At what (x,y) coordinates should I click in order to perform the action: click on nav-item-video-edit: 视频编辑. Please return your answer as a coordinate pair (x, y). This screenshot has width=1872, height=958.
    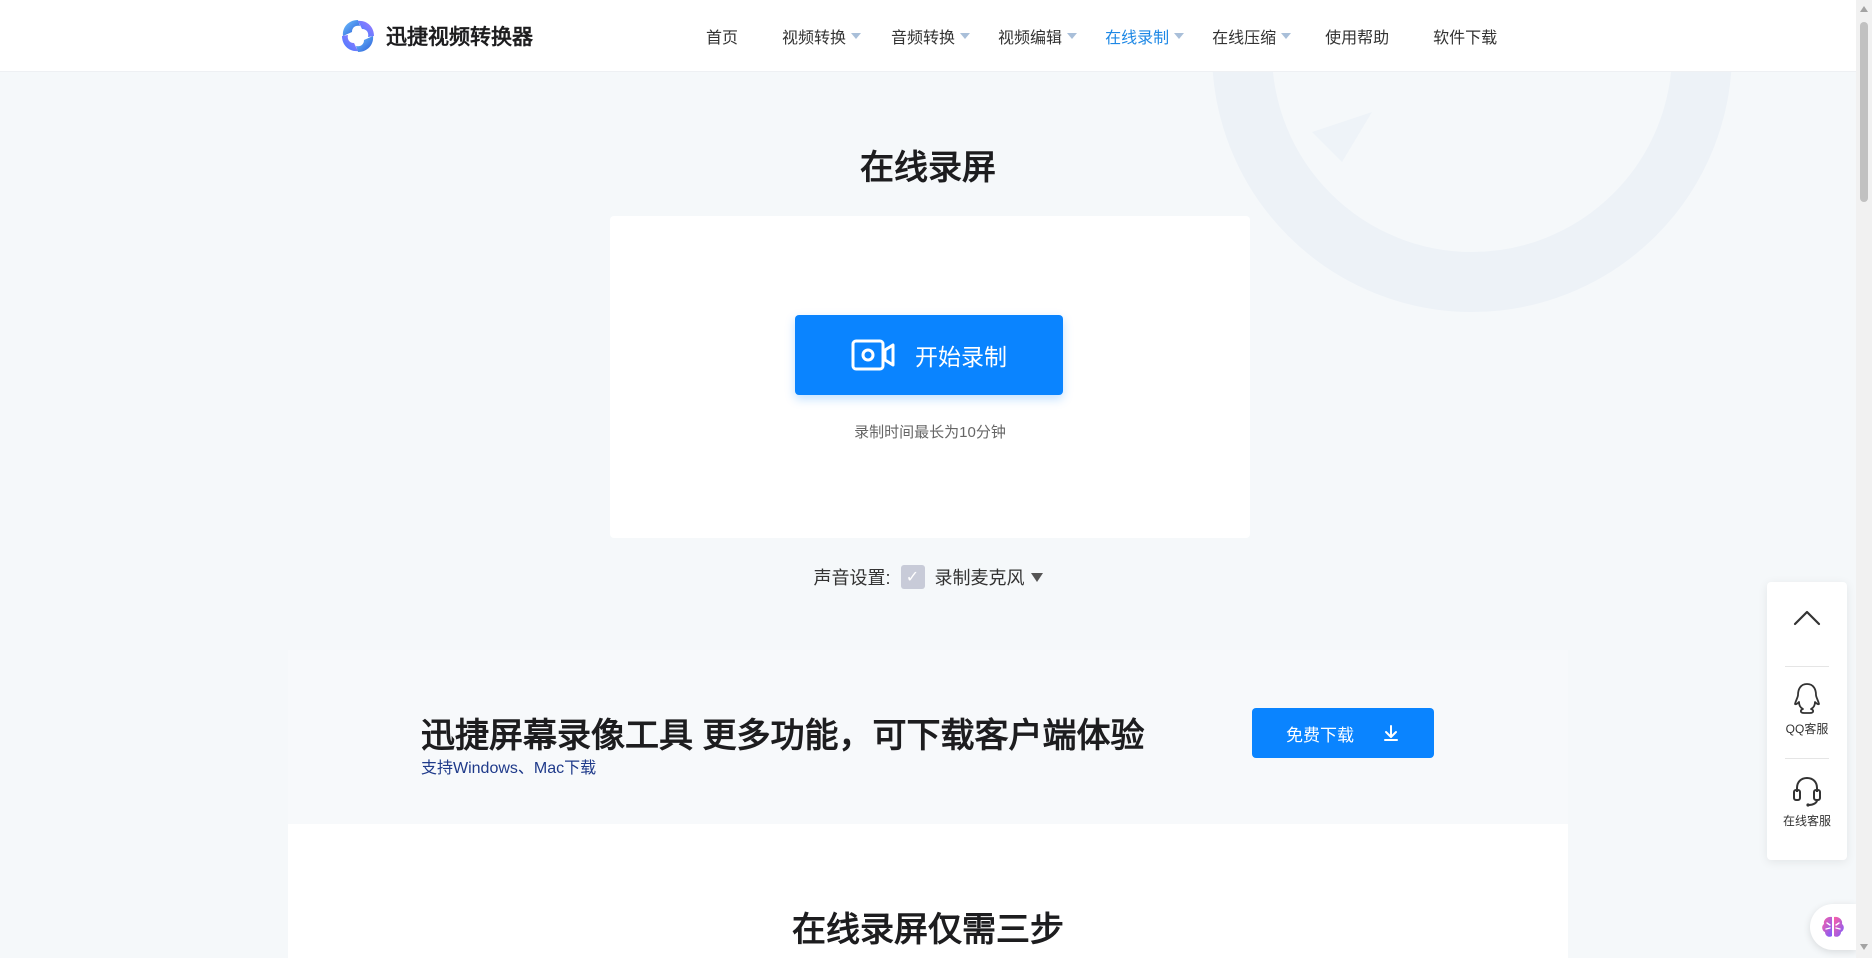
    Looking at the image, I should click on (1038, 36).